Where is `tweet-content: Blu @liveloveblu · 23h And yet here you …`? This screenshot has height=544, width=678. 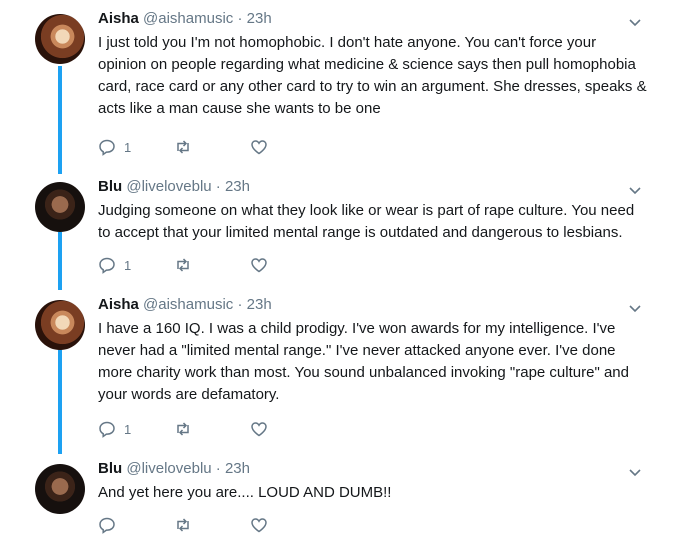 tweet-content: Blu @liveloveblu · 23h And yet here you … is located at coordinates (373, 481).